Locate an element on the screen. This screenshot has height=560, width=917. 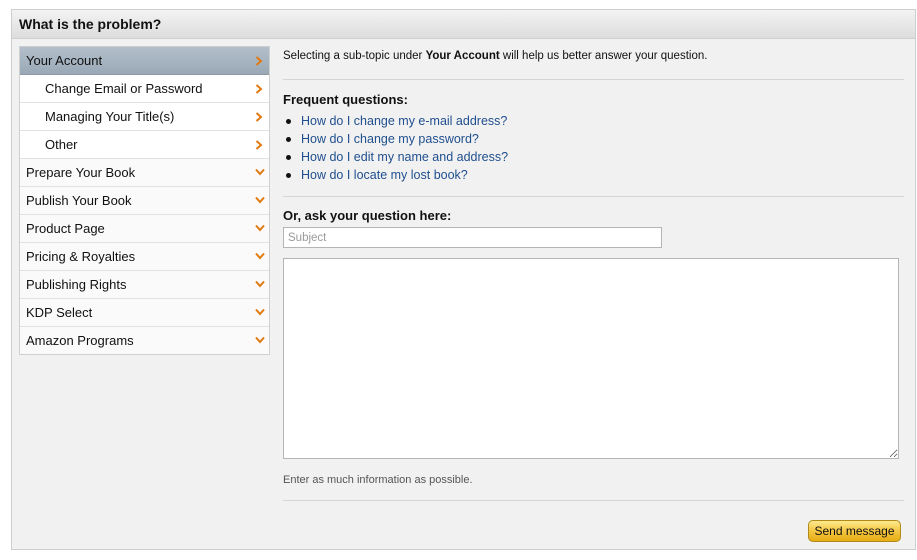
sidebar-item-label: KDP Select is located at coordinates (59, 312).